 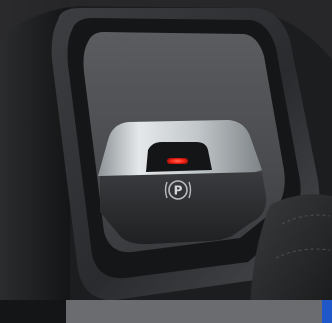 What do you see at coordinates (199, 311) in the screenshot?
I see `bottom-band` at bounding box center [199, 311].